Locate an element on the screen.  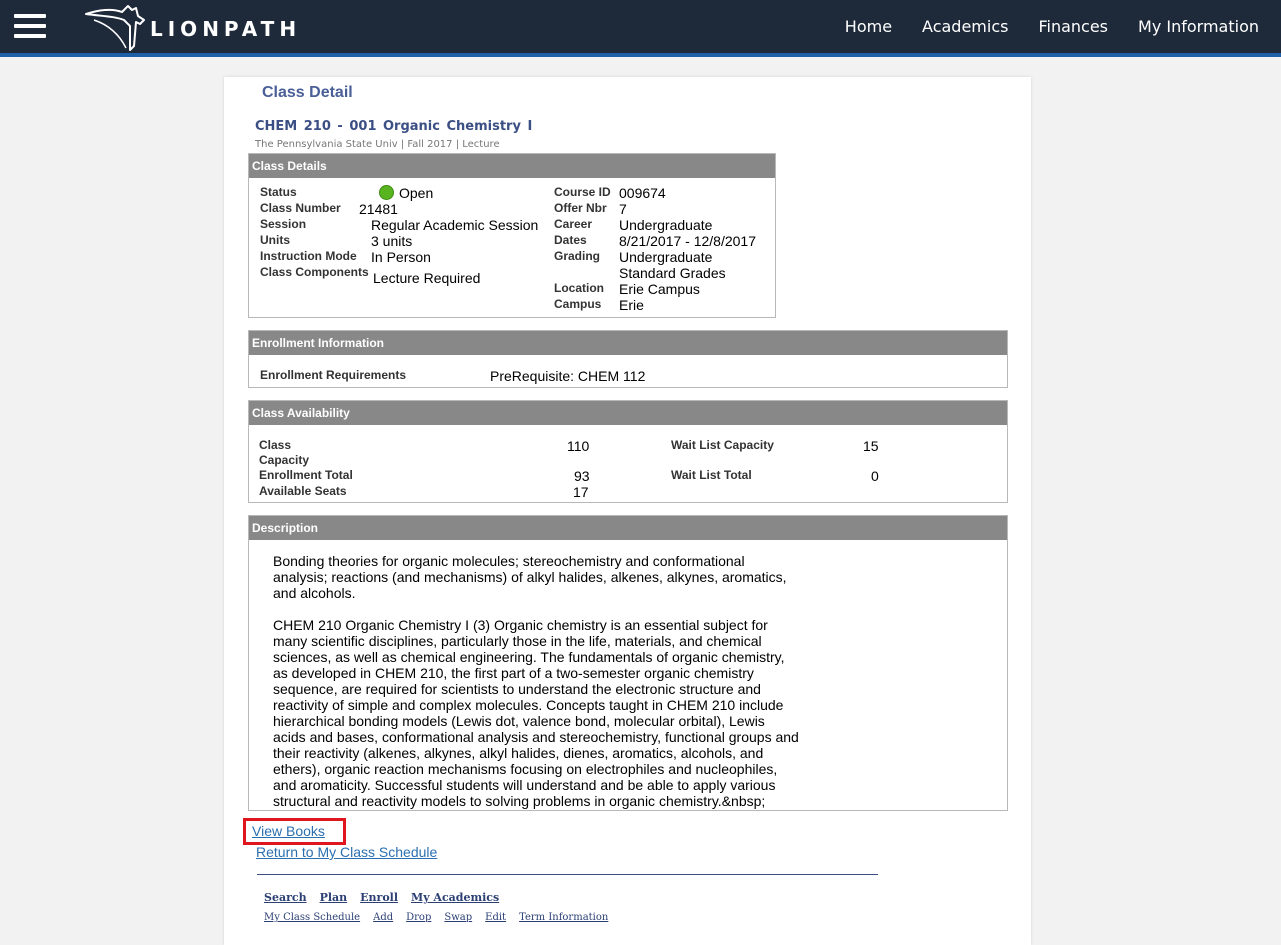
grading-value-1: Undergraduate is located at coordinates (666, 257).